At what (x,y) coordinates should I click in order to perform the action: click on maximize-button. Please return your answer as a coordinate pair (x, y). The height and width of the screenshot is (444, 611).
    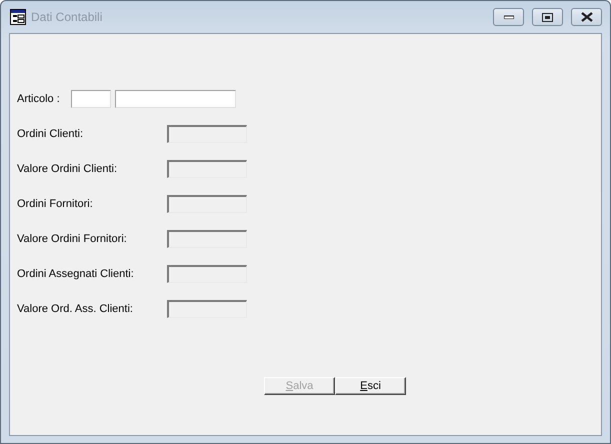
    Looking at the image, I should click on (547, 17).